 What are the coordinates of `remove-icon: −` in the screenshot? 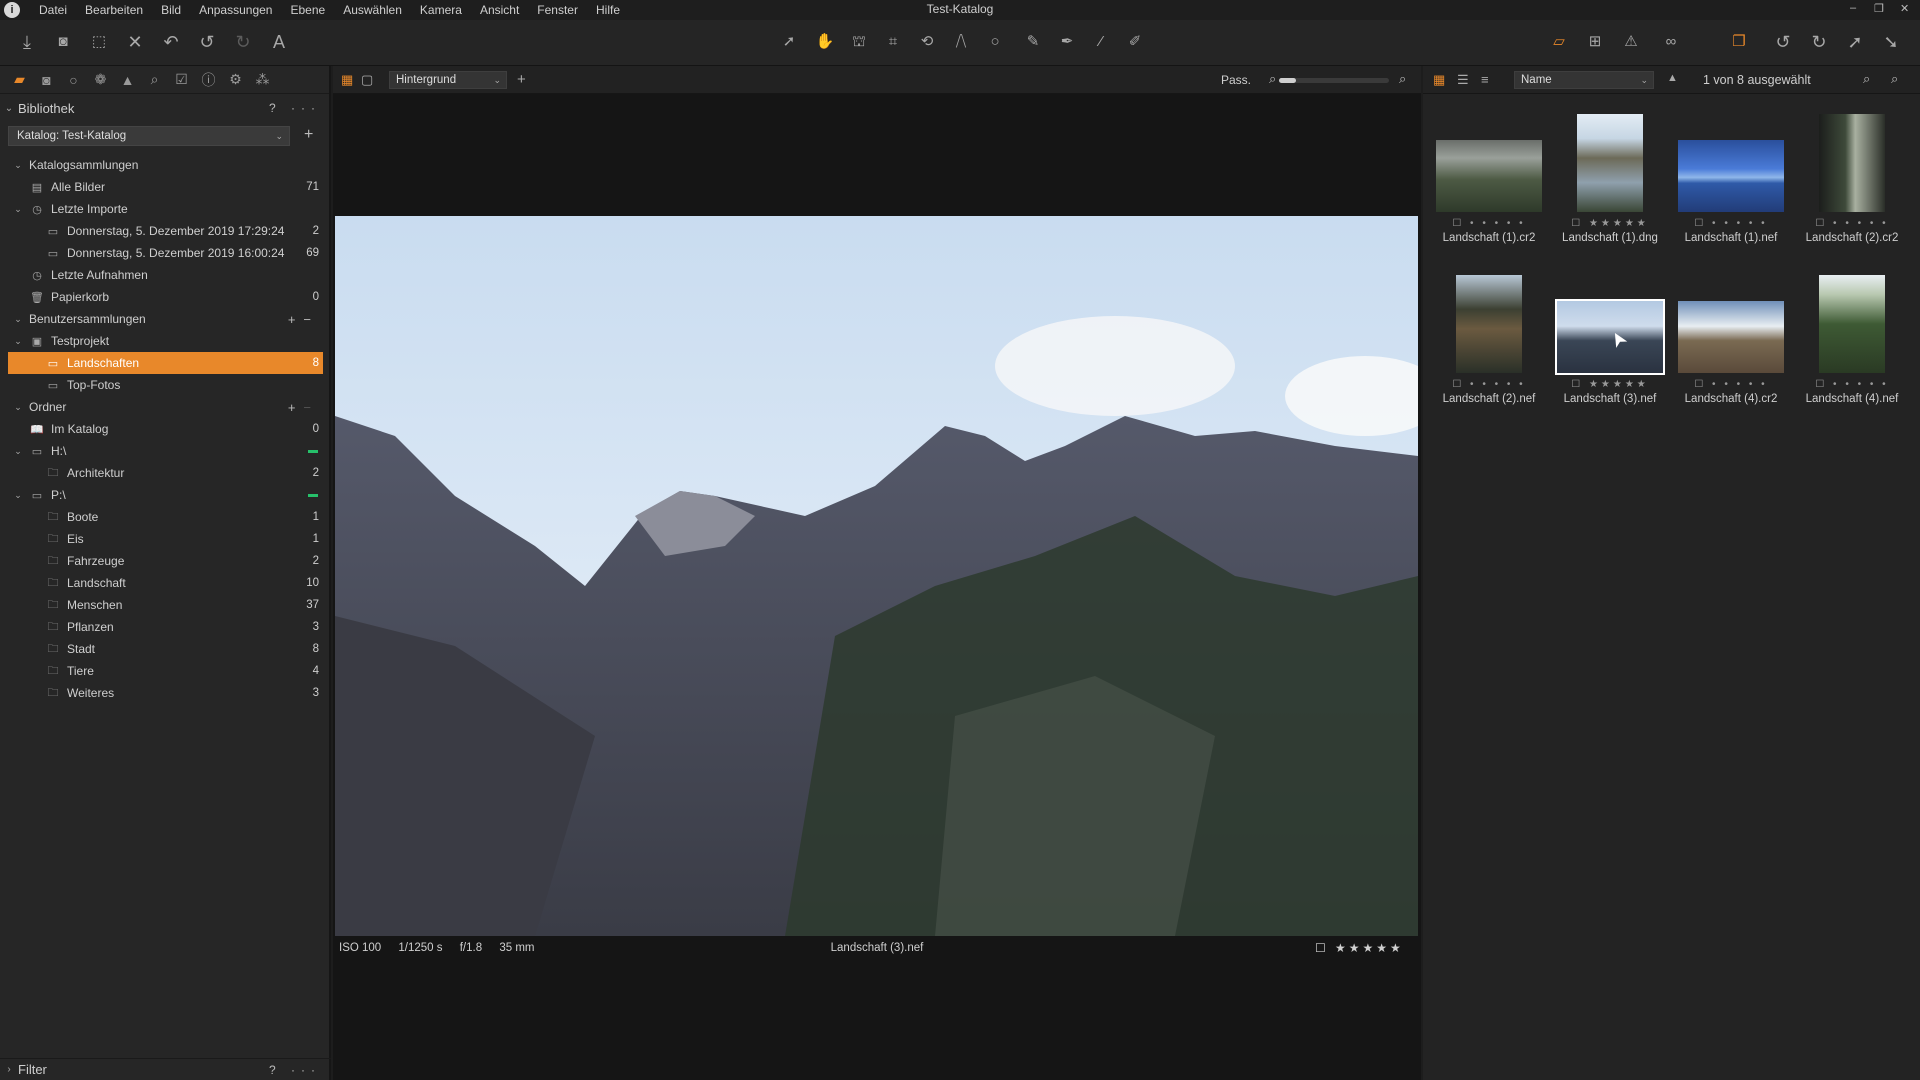 It's located at (311, 319).